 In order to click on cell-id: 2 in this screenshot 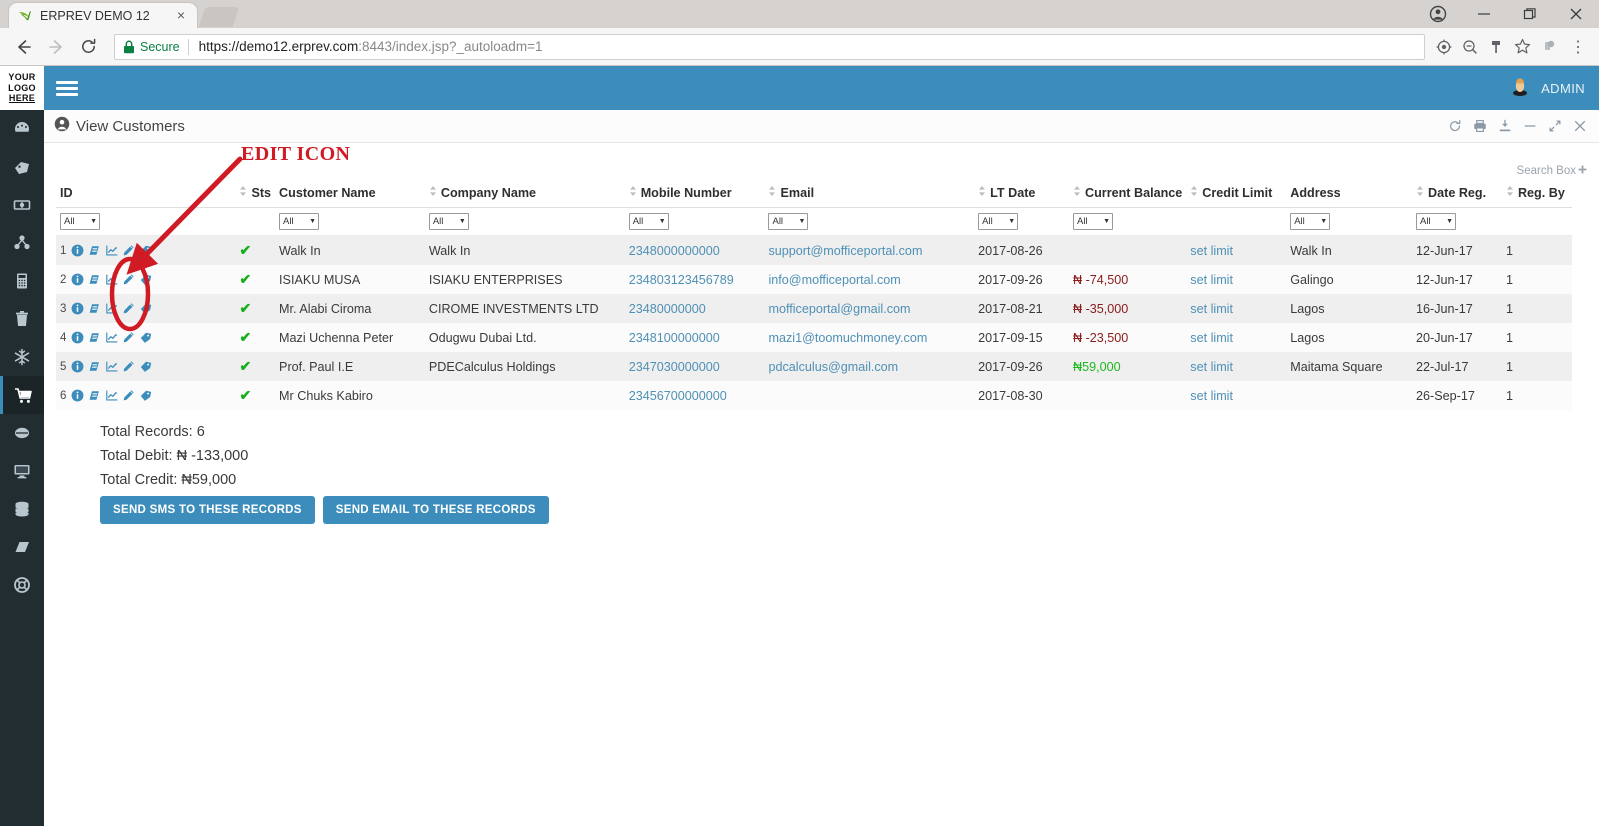, I will do `click(145, 279)`.